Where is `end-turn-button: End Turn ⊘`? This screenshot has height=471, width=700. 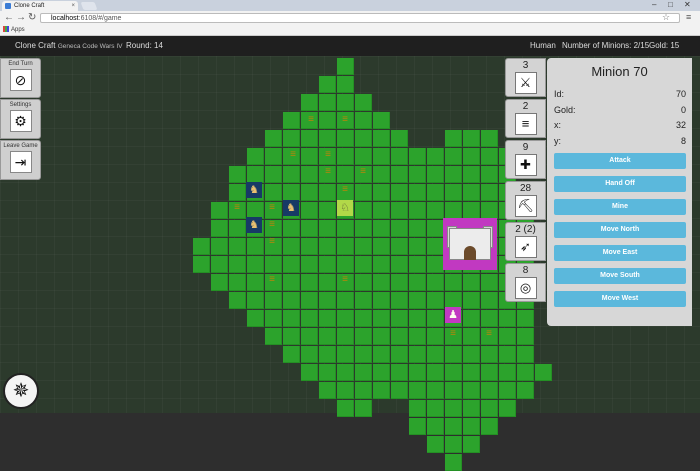 end-turn-button: End Turn ⊘ is located at coordinates (20, 78).